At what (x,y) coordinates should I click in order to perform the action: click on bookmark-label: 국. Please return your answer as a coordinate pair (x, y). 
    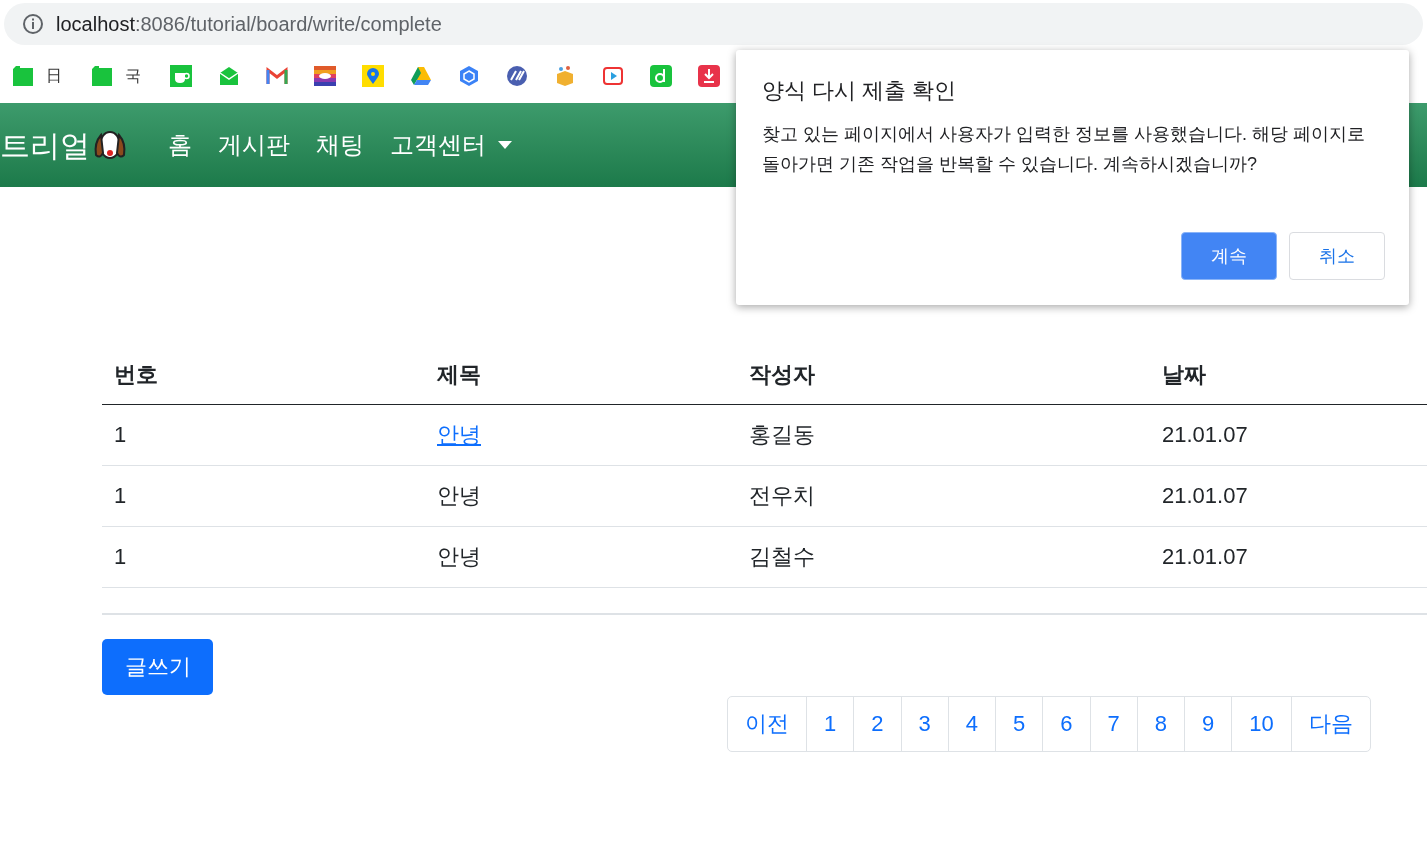
    Looking at the image, I should click on (133, 75).